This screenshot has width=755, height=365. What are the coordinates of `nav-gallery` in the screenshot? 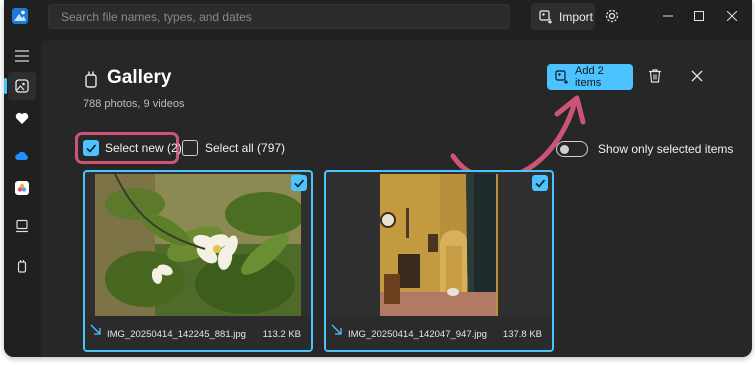 It's located at (22, 86).